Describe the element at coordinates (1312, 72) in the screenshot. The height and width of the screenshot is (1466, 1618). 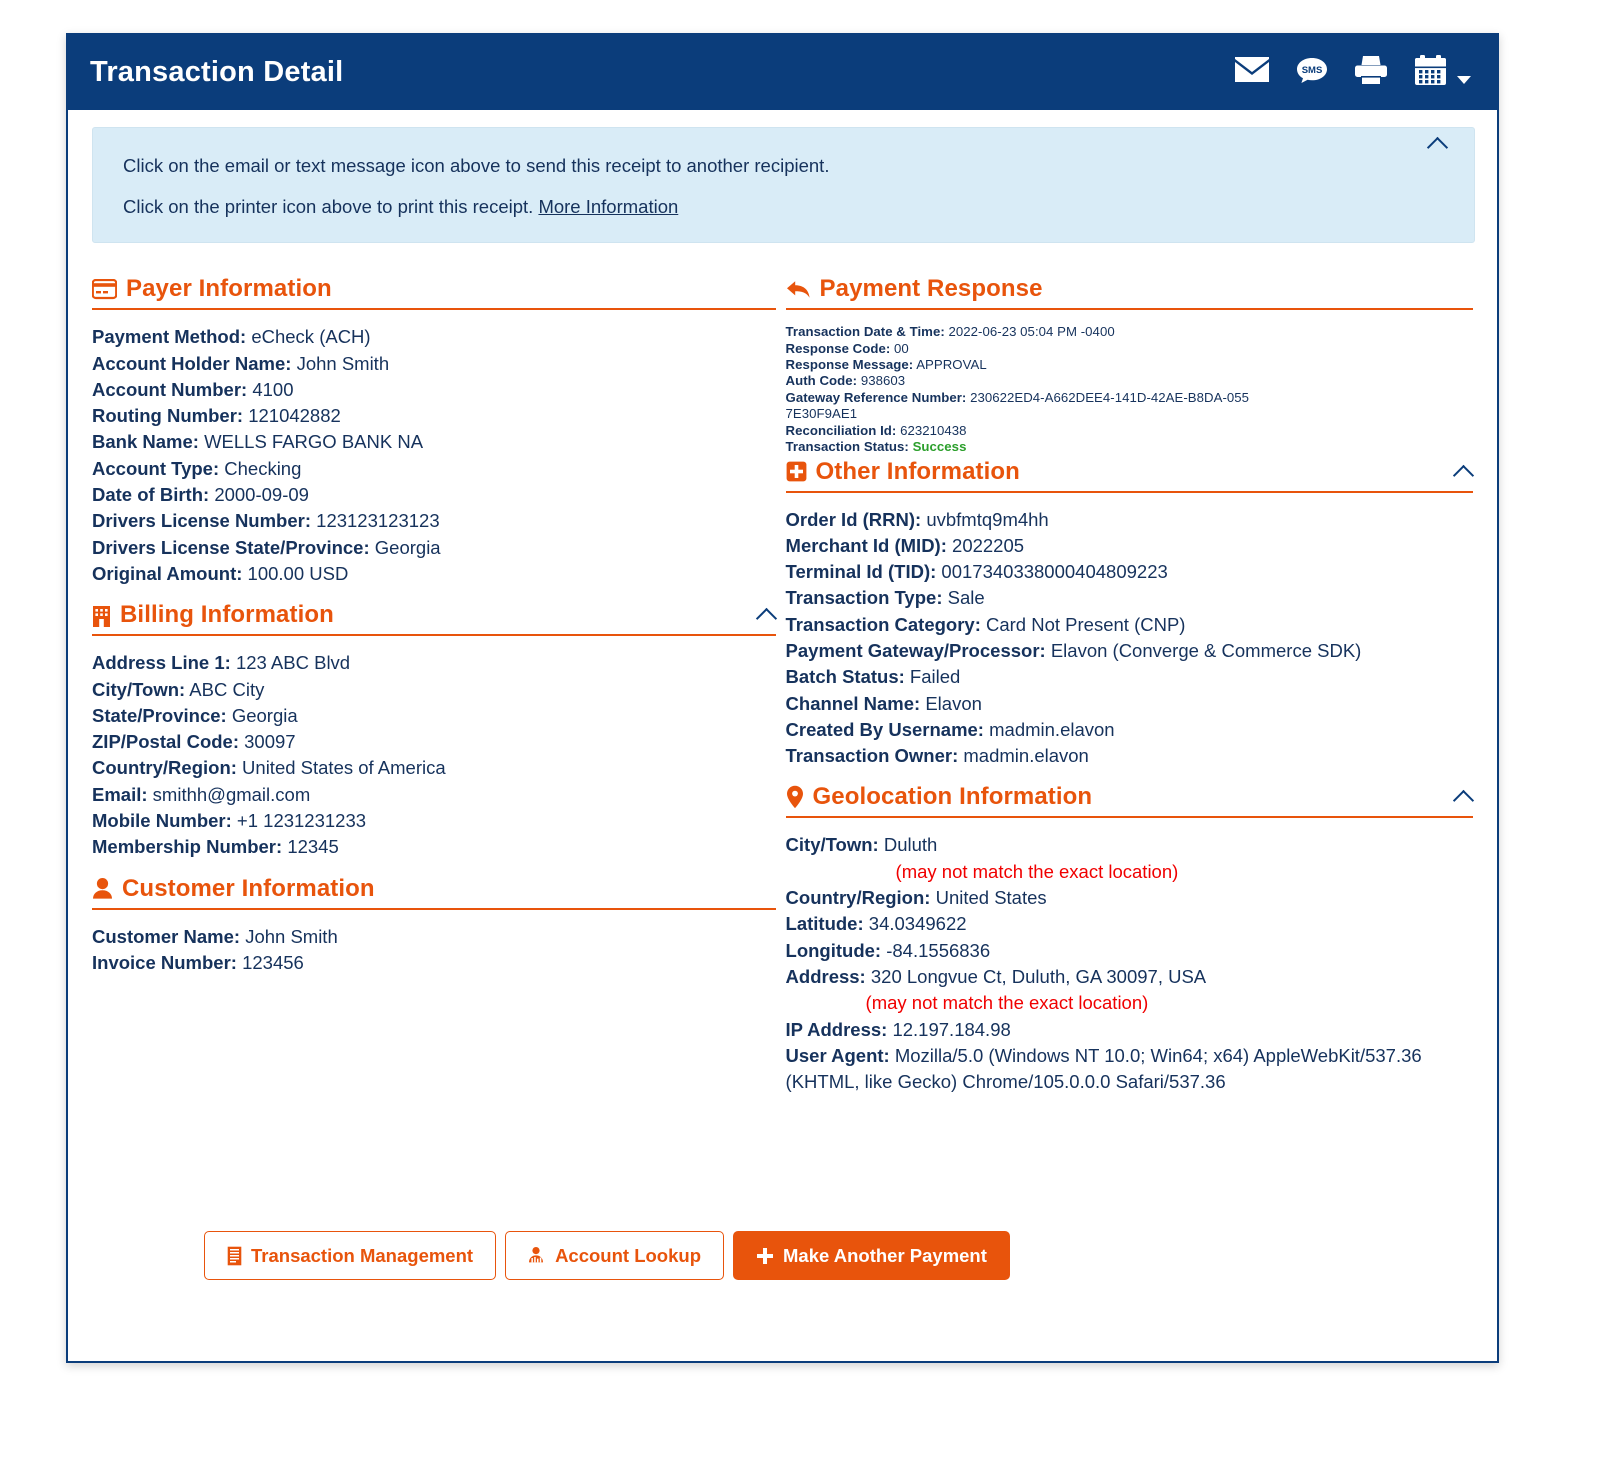
I see `sms-icon: SMS` at that location.